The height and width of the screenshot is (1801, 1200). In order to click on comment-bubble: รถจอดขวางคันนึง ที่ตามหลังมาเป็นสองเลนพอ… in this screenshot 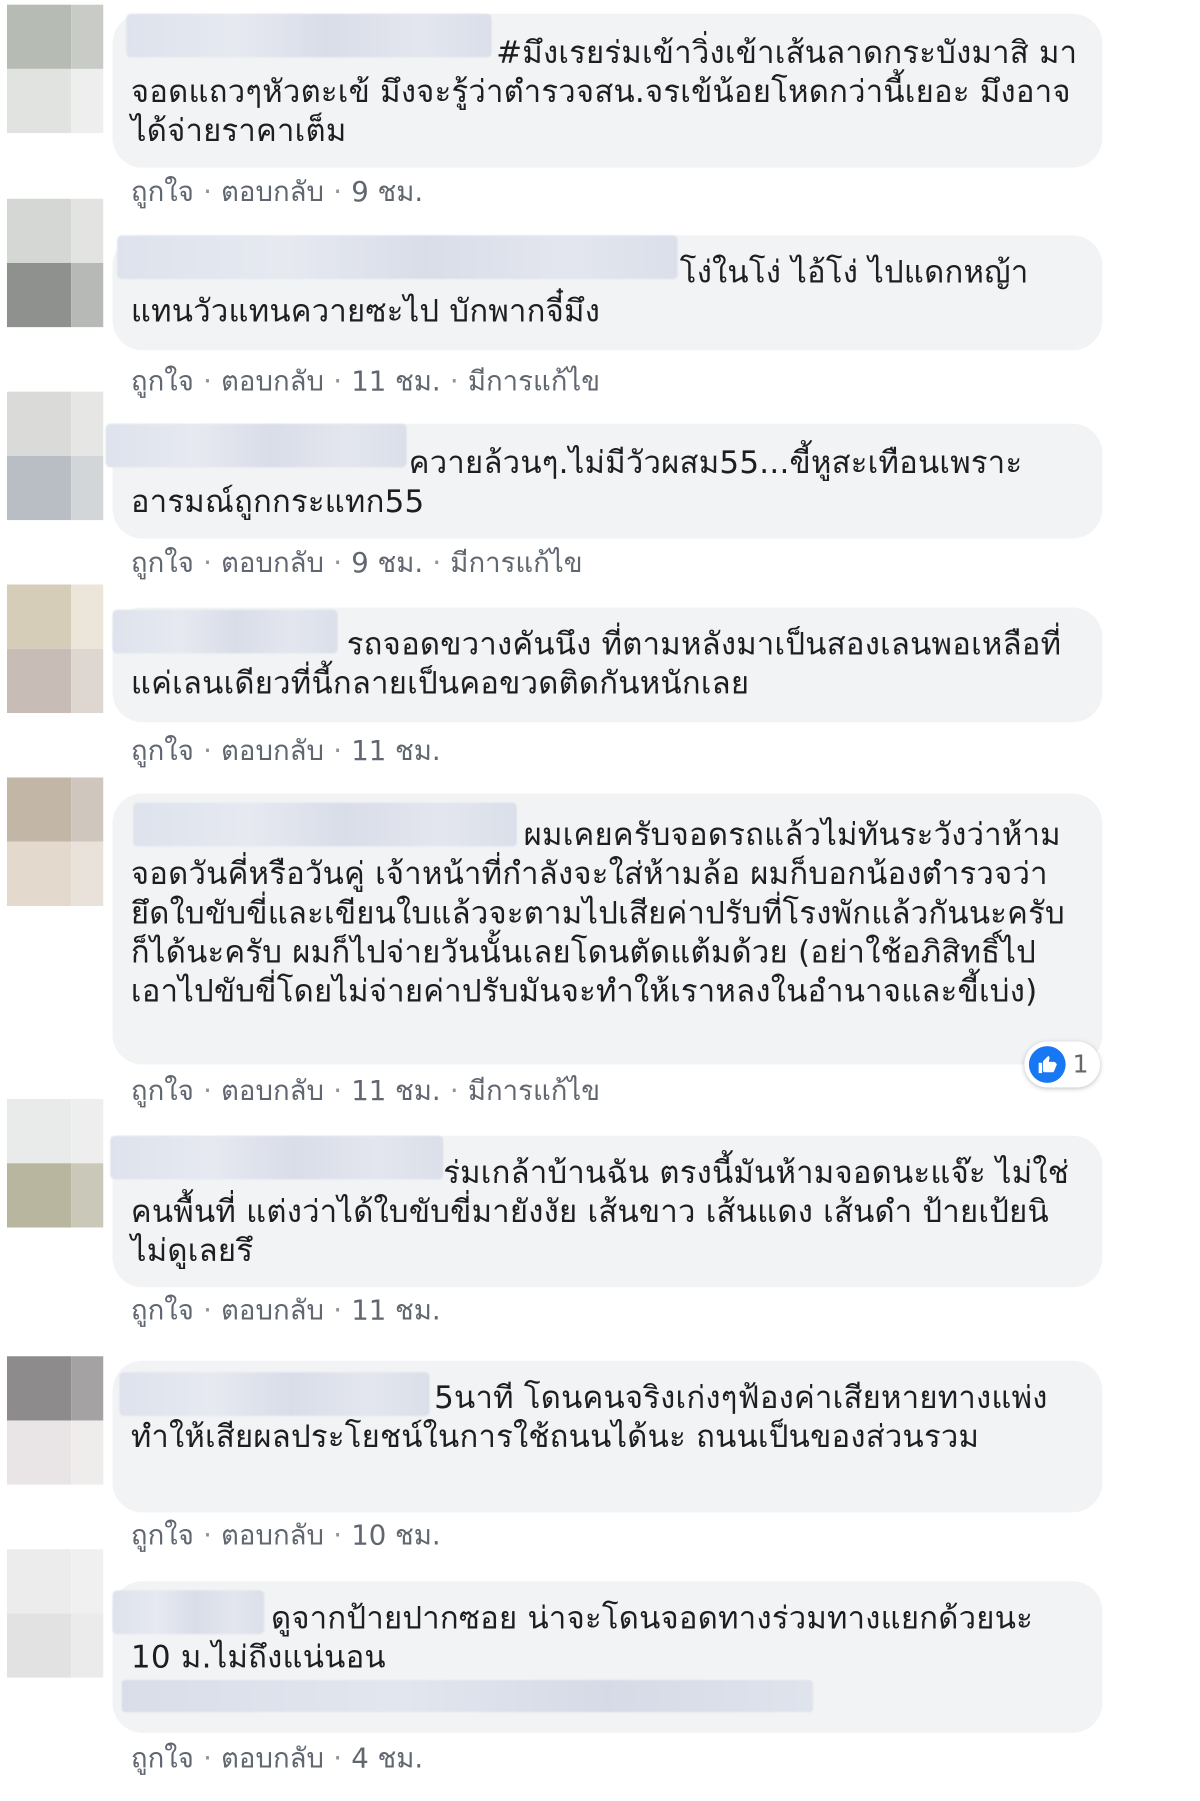, I will do `click(607, 665)`.